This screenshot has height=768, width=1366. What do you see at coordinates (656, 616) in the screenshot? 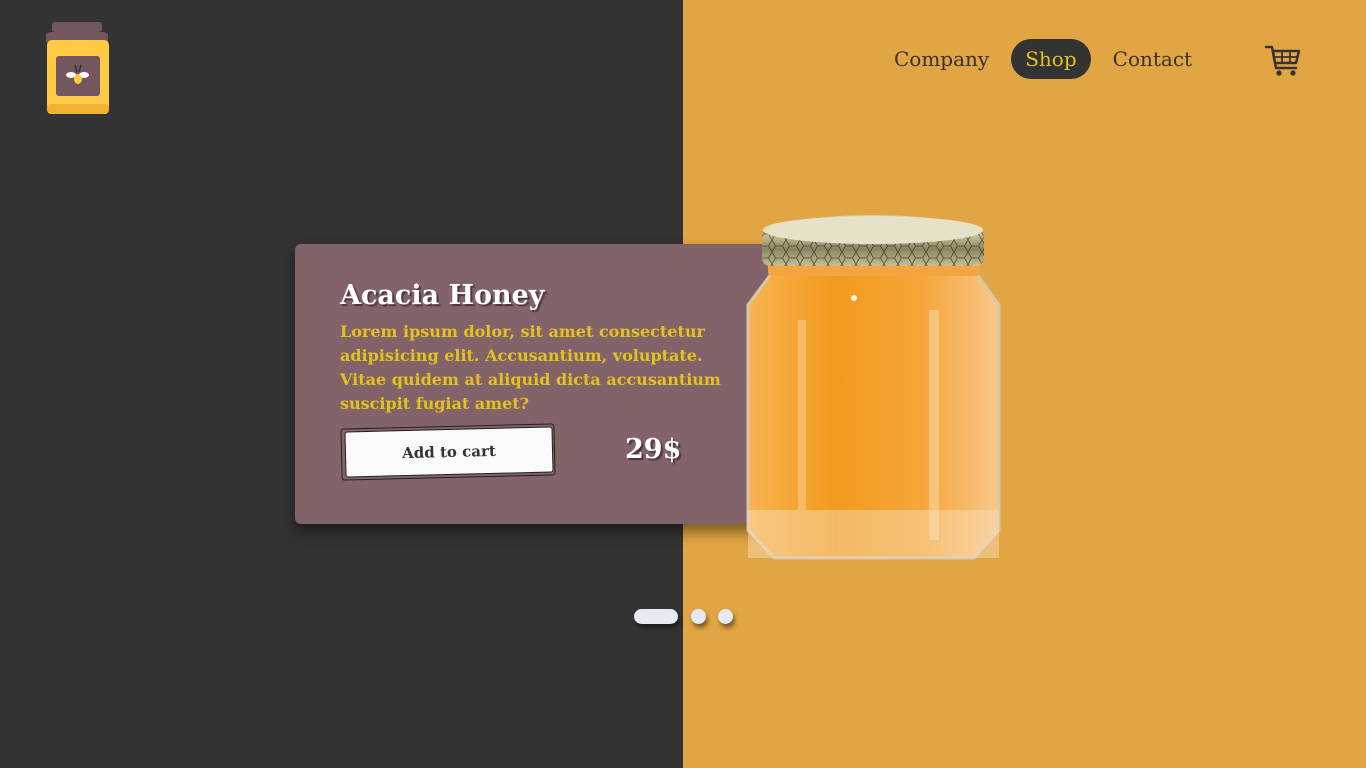
I see `carousel-dot-1-active` at bounding box center [656, 616].